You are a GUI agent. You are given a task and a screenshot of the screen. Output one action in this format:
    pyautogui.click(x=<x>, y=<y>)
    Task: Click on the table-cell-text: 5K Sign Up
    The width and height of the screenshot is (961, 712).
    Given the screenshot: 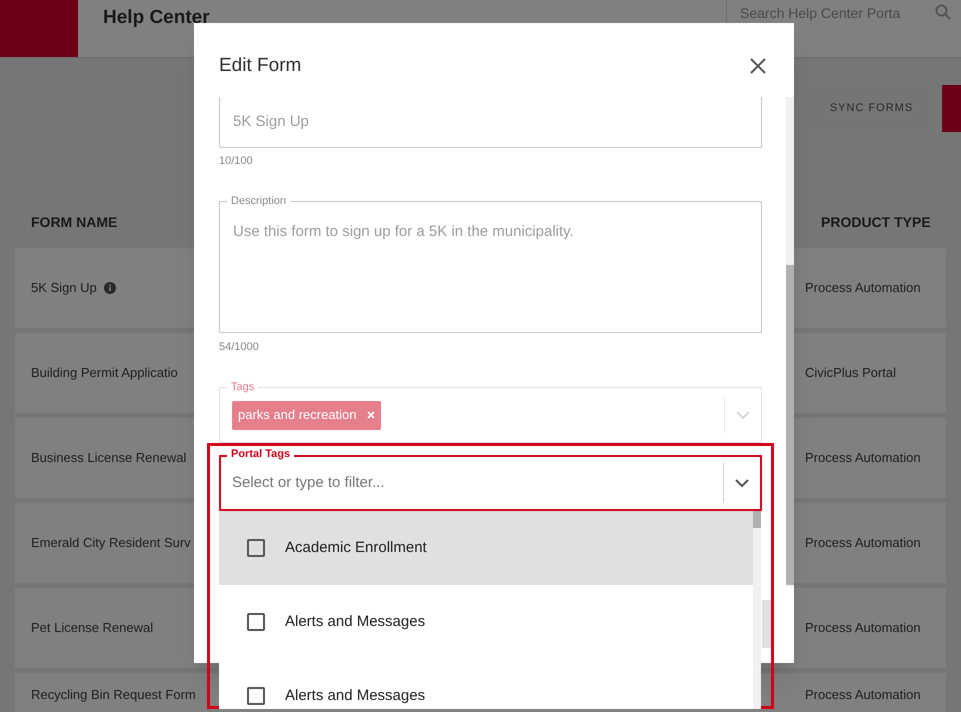 What is the action you would take?
    pyautogui.click(x=64, y=288)
    